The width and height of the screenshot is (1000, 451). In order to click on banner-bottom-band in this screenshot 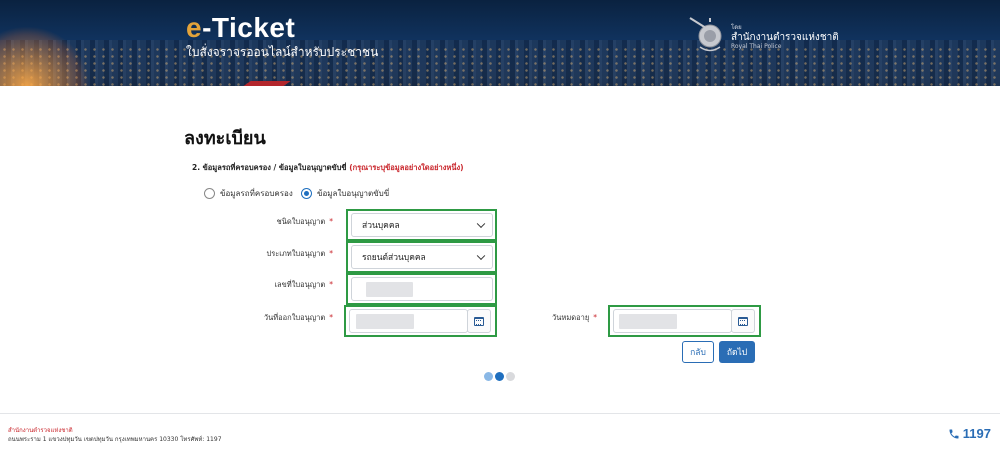, I will do `click(500, 99)`.